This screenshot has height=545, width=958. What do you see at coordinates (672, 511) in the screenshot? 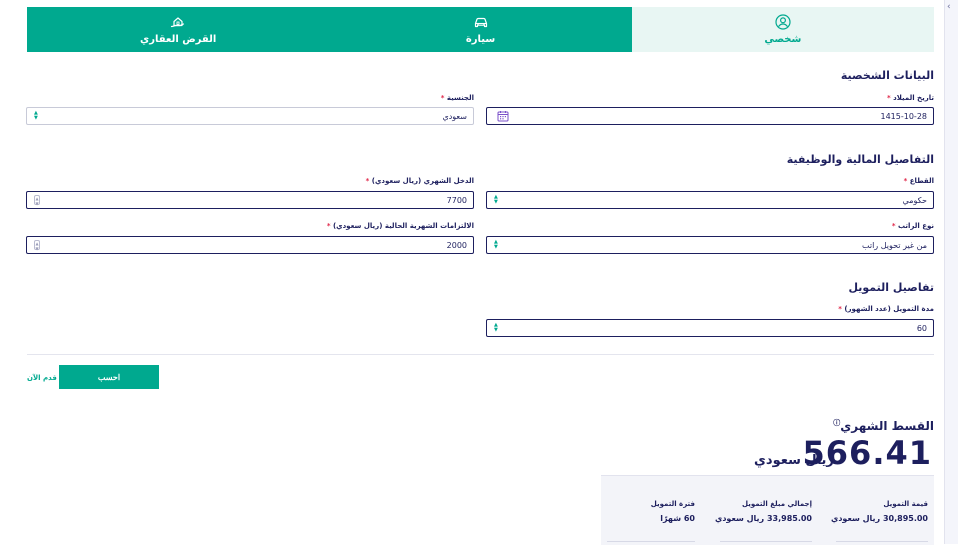
I see `summary-item-period: فترة التمويل 60 شهرًا` at bounding box center [672, 511].